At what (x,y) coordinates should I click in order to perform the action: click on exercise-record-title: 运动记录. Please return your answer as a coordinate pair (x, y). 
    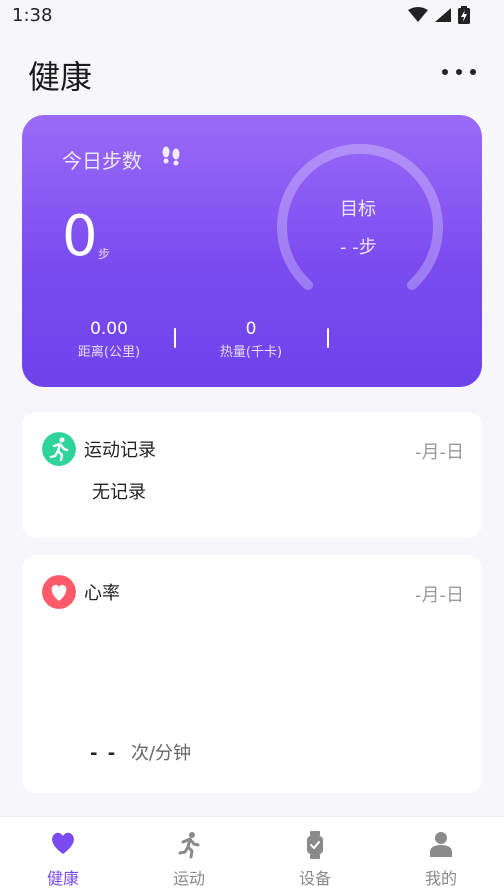
    Looking at the image, I should click on (120, 450).